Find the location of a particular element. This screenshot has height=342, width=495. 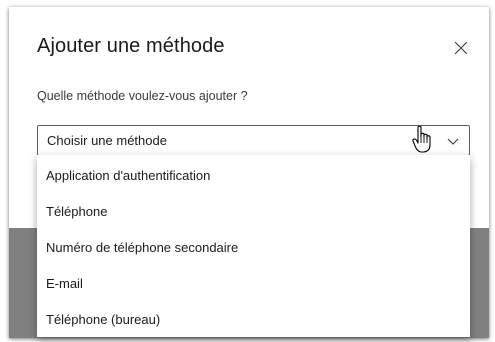

method-select-value: Choisir une méthode is located at coordinates (107, 140).